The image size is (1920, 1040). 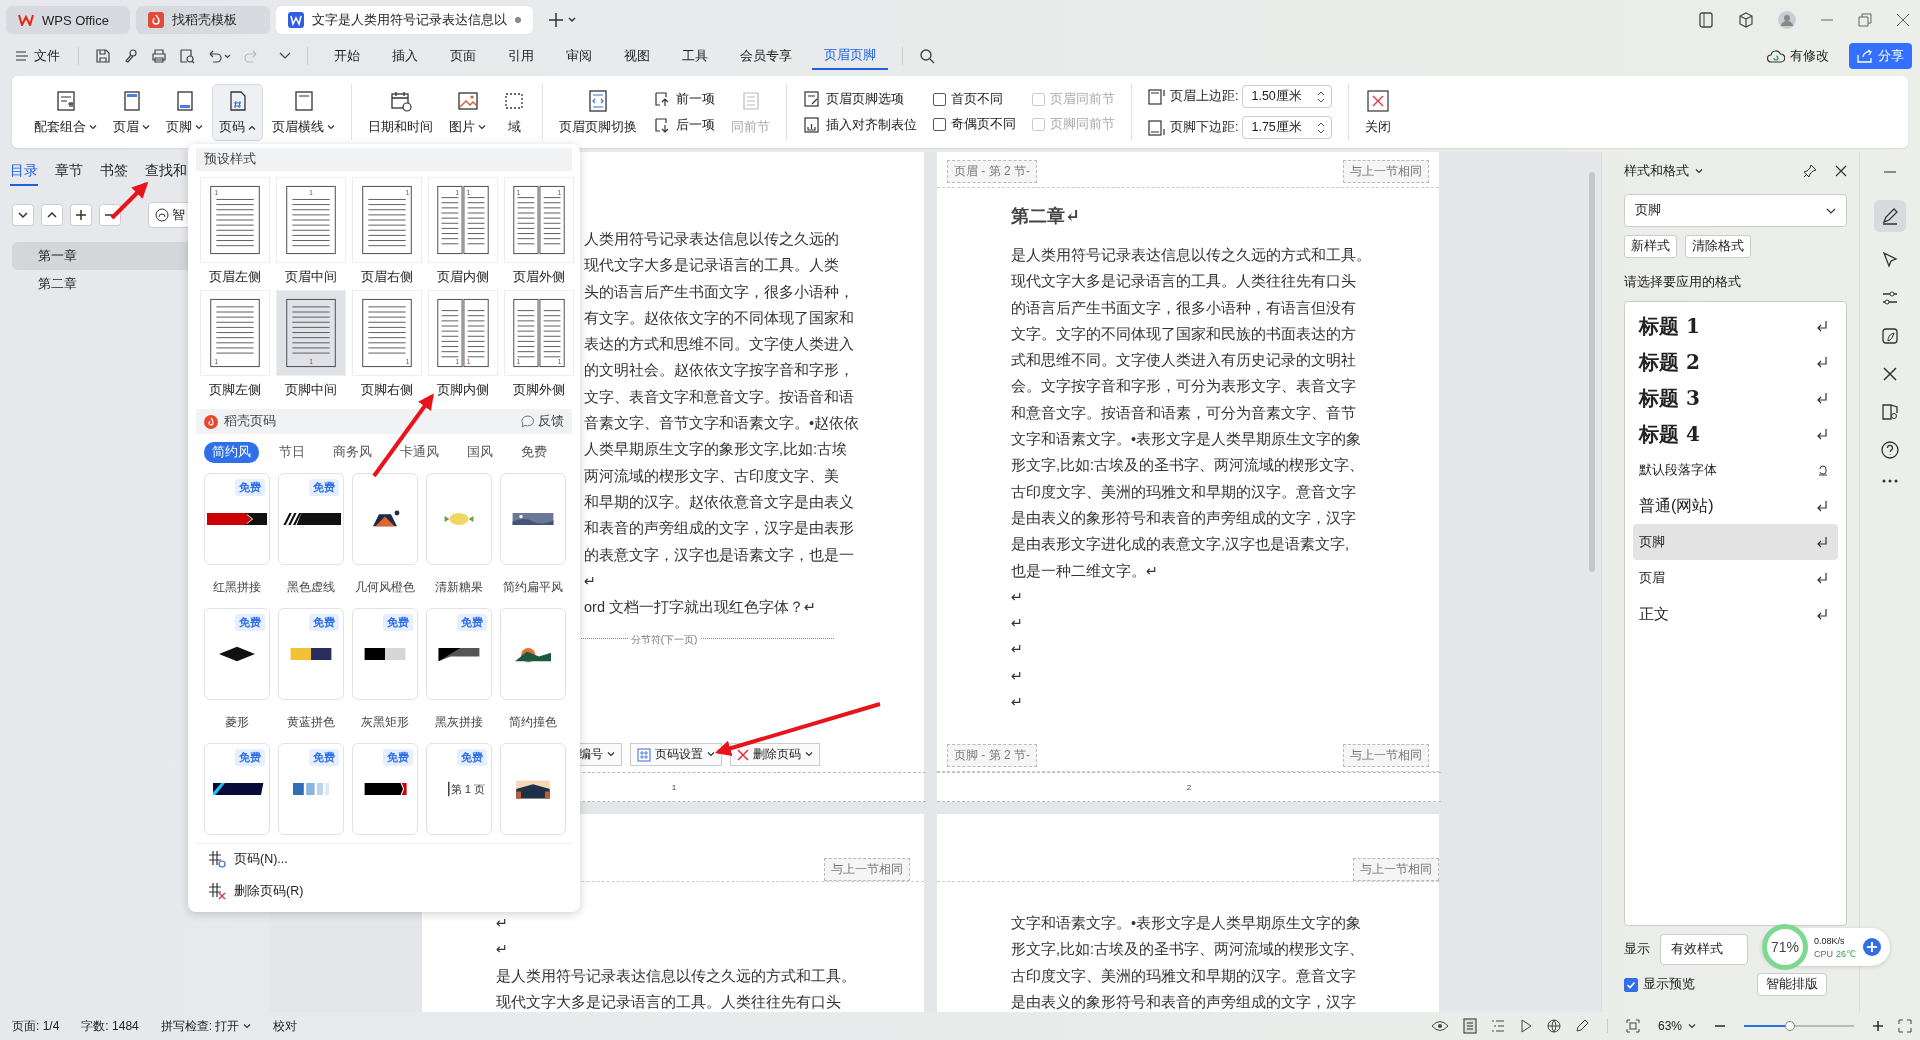 I want to click on avatar-icon, so click(x=1787, y=20).